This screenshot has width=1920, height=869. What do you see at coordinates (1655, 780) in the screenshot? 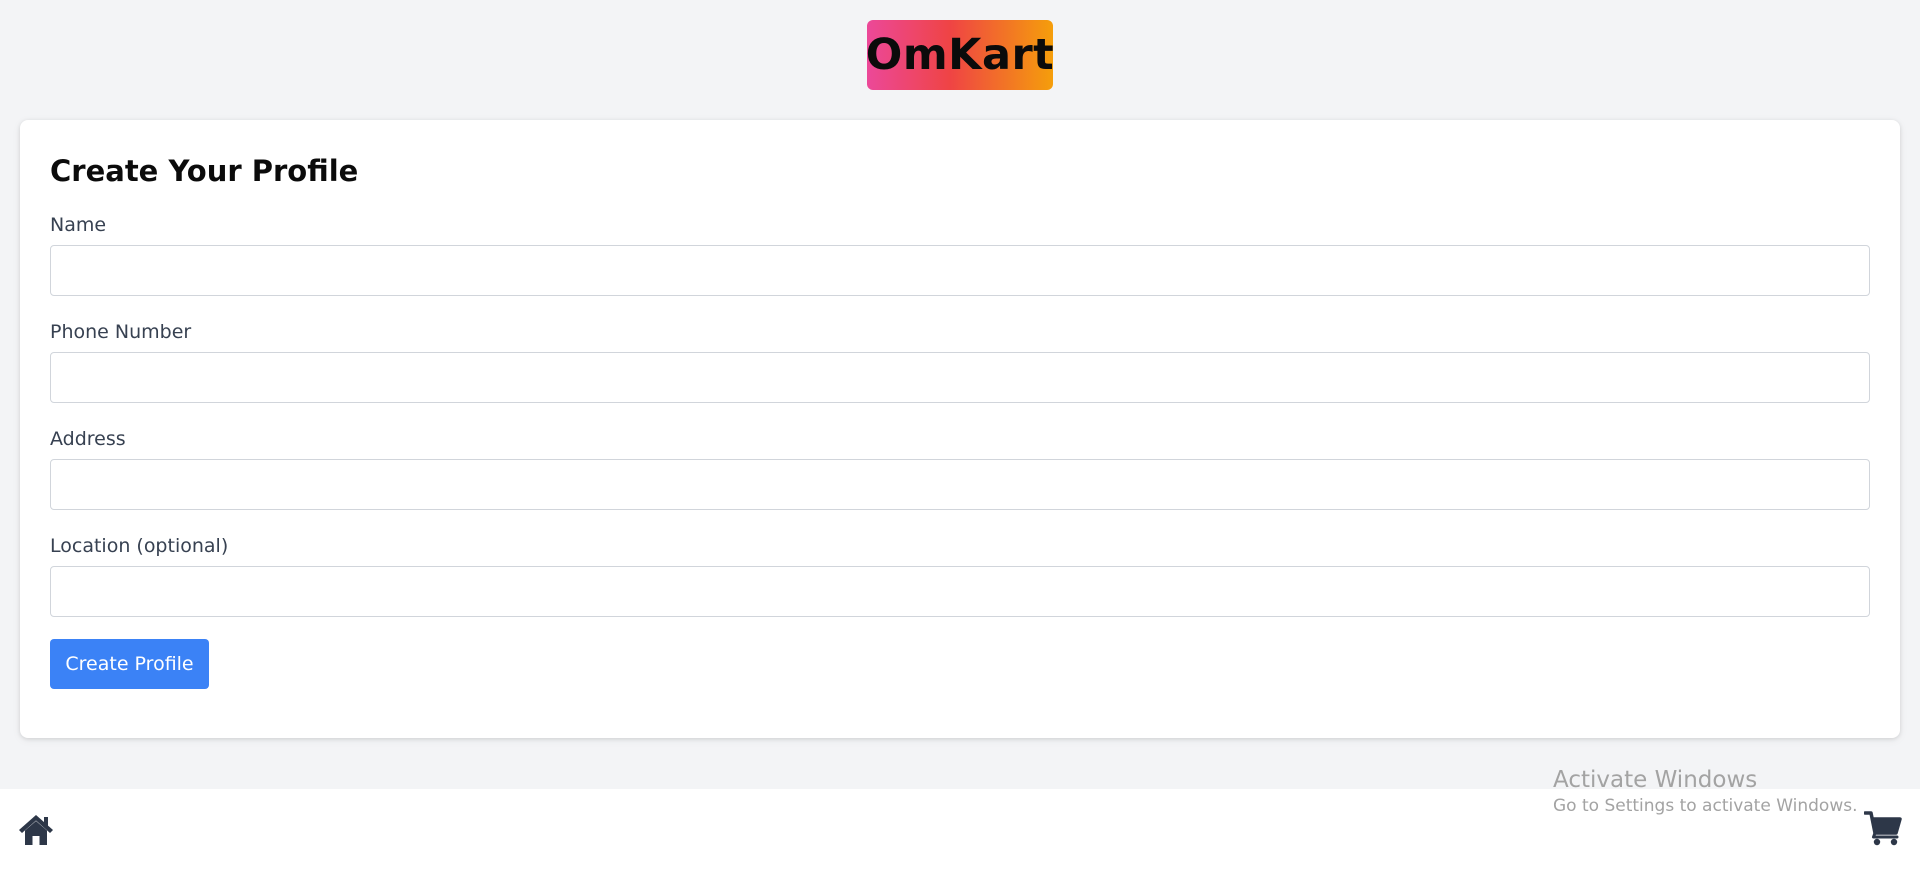
I see `watermark-title: Activate Windows` at bounding box center [1655, 780].